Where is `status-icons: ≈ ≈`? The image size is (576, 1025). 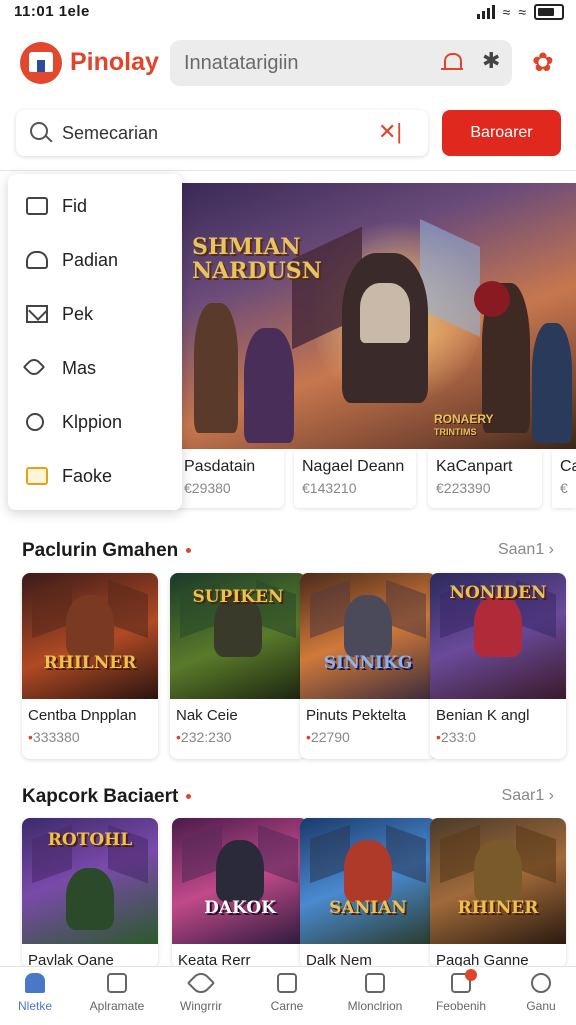 status-icons: ≈ ≈ is located at coordinates (520, 12).